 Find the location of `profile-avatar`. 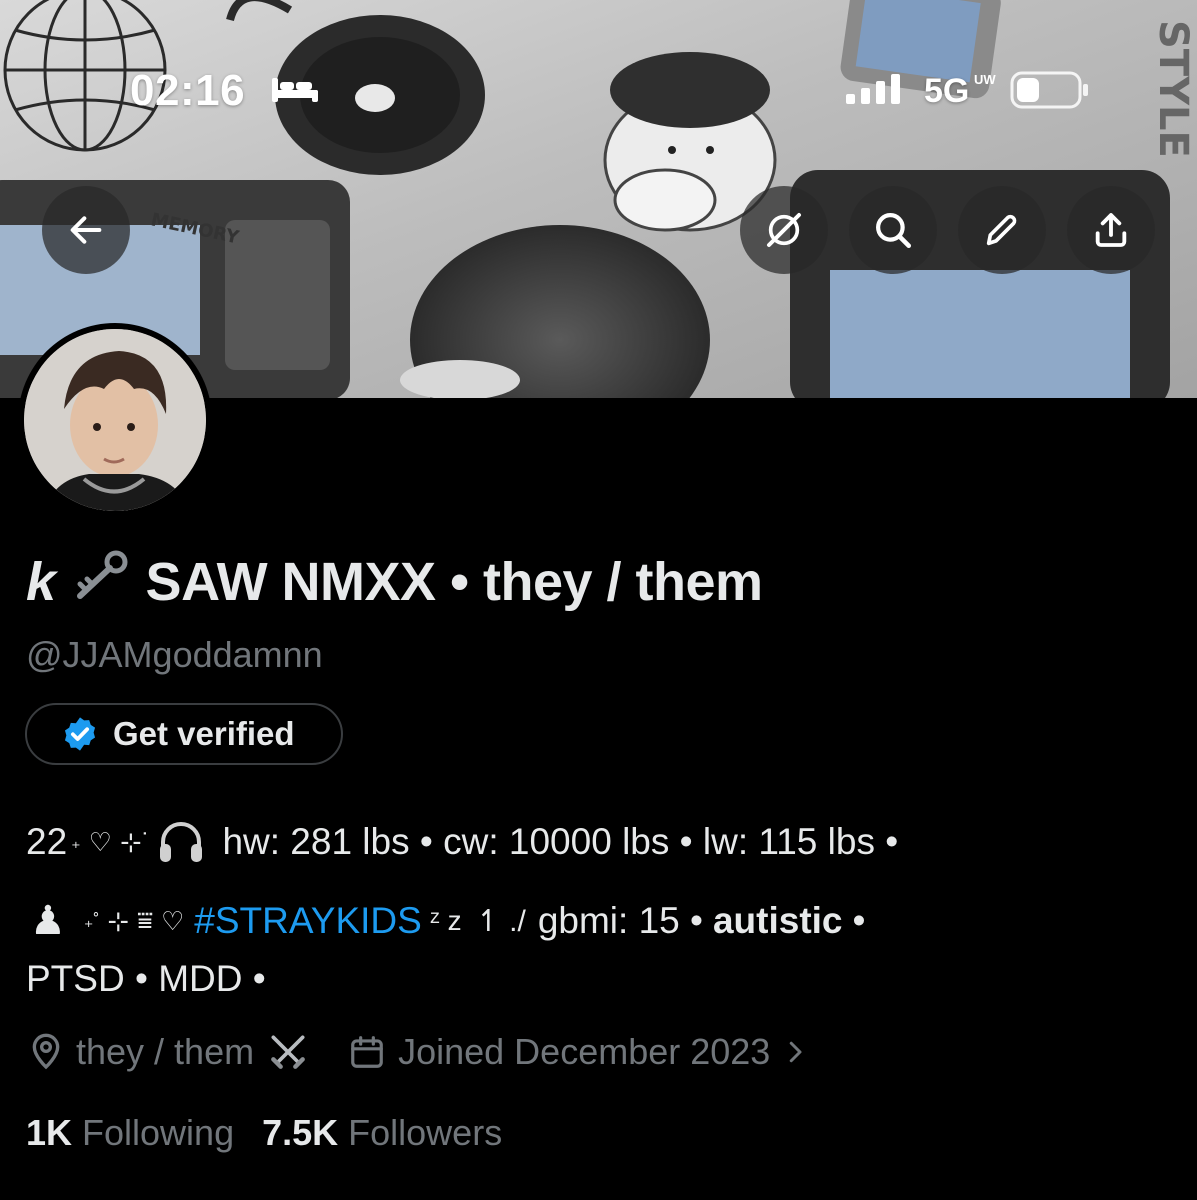

profile-avatar is located at coordinates (115, 420).